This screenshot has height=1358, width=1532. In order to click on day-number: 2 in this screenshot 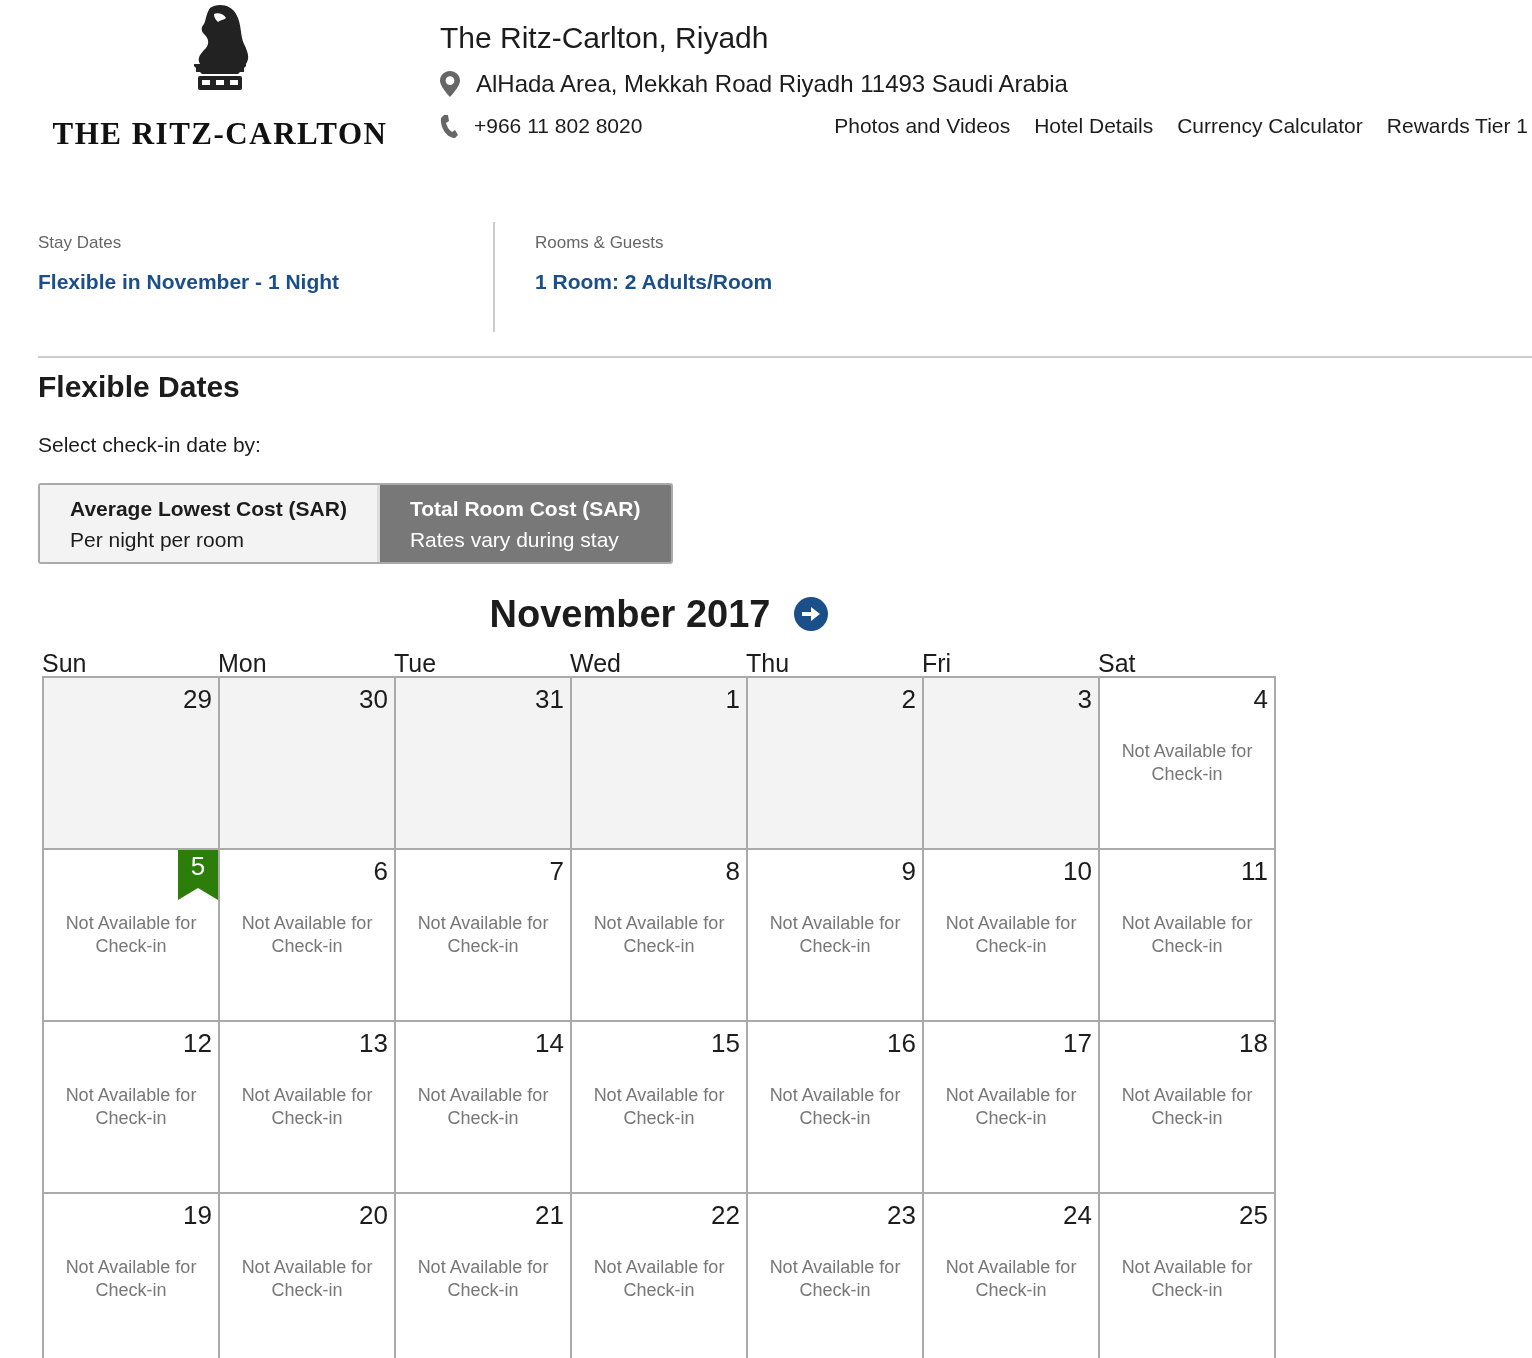, I will do `click(908, 699)`.